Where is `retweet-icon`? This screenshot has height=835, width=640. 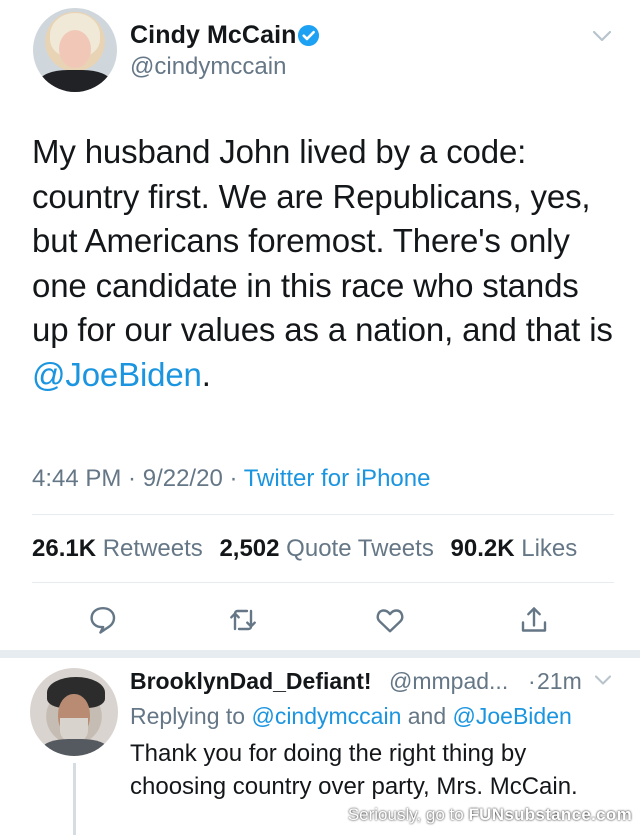 retweet-icon is located at coordinates (243, 620).